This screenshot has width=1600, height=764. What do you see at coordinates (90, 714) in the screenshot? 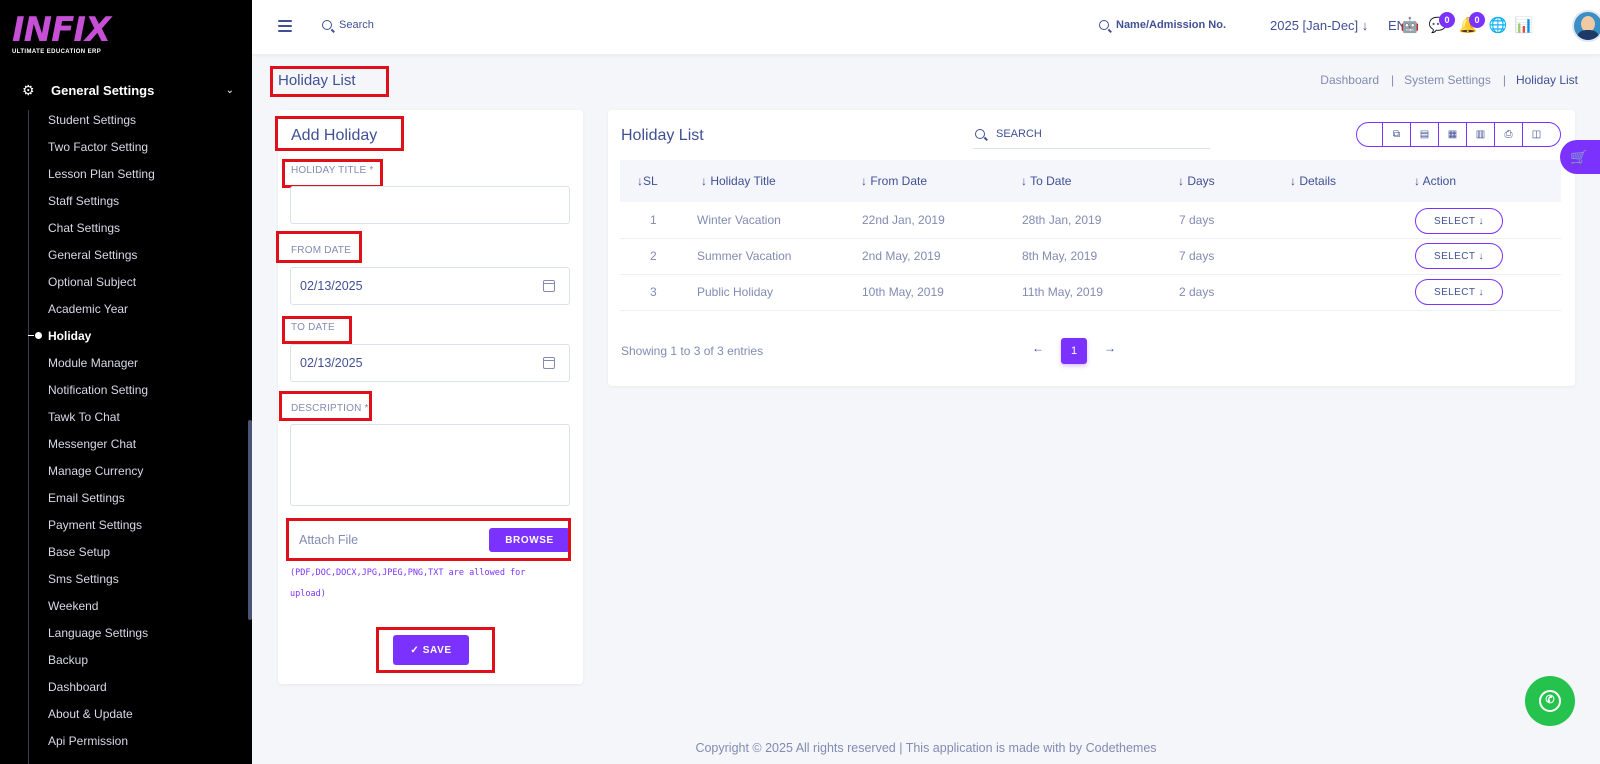
I see `sidebar-item-about-update: About & Update` at bounding box center [90, 714].